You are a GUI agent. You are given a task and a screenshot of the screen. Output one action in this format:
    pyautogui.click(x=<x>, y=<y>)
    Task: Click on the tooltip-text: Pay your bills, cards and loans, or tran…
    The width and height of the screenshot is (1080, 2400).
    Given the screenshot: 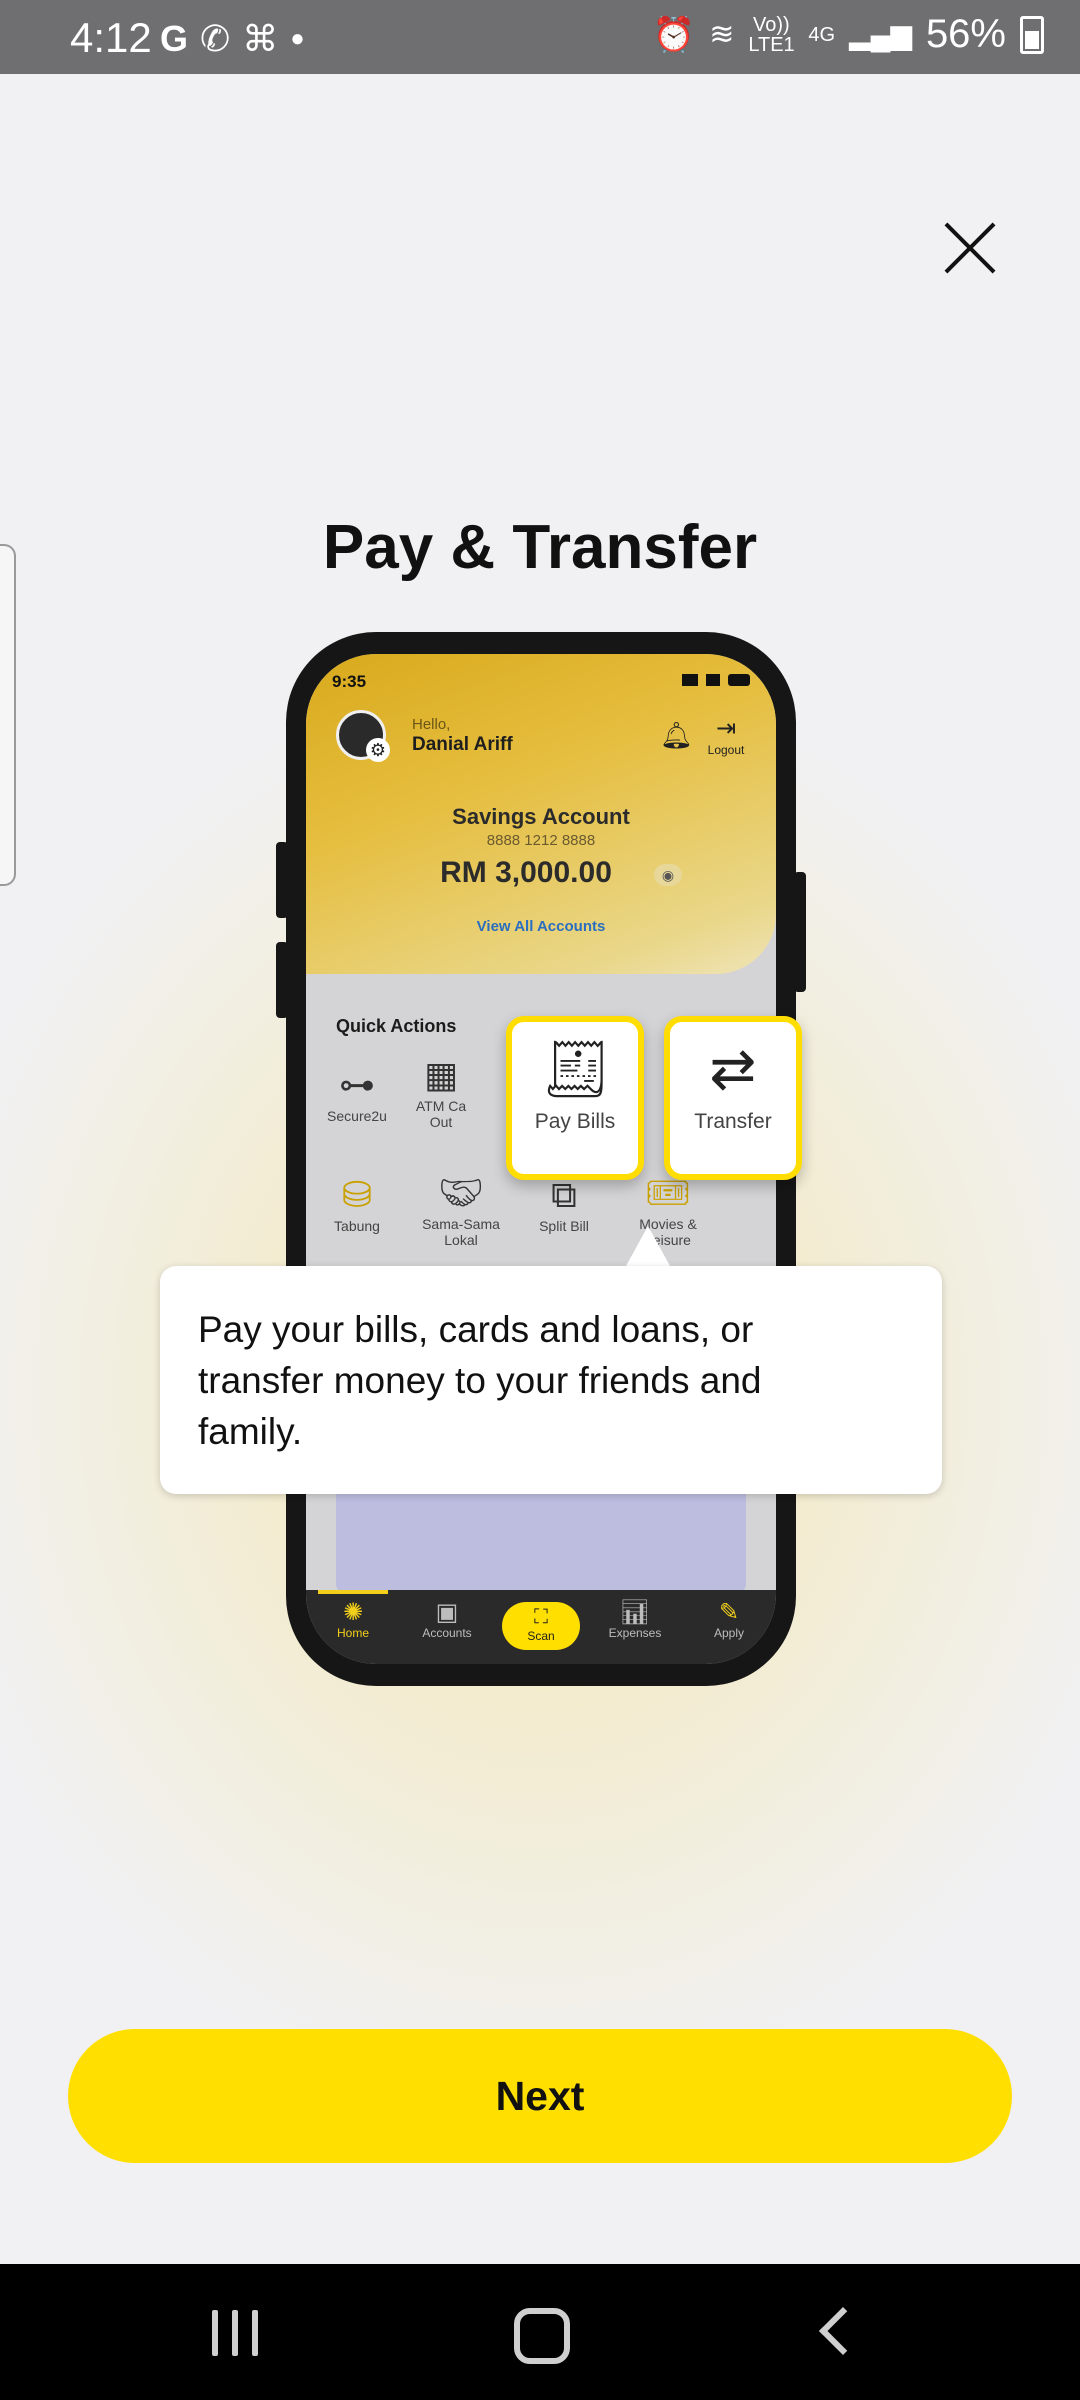 What is the action you would take?
    pyautogui.click(x=480, y=1380)
    